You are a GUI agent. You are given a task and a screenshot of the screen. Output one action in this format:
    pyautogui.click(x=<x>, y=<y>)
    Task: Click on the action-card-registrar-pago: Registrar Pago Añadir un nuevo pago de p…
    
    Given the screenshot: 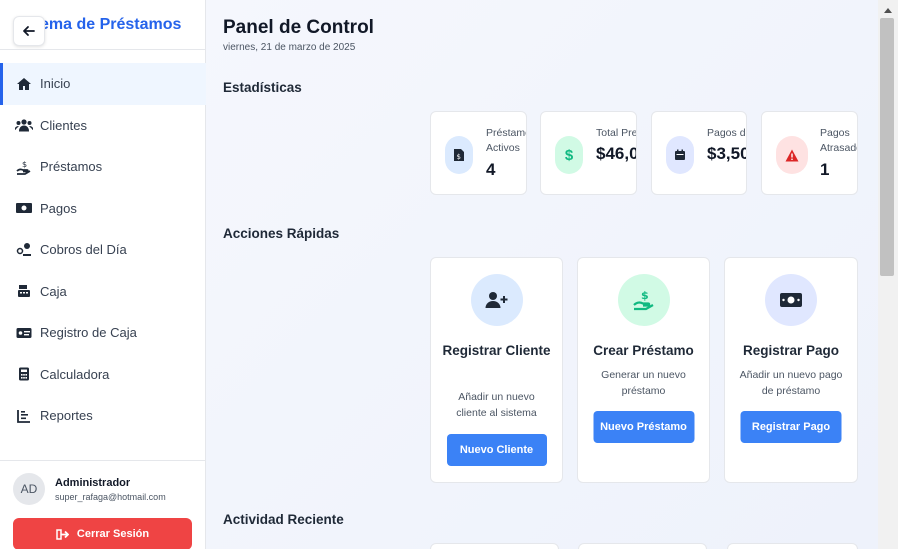 What is the action you would take?
    pyautogui.click(x=791, y=370)
    